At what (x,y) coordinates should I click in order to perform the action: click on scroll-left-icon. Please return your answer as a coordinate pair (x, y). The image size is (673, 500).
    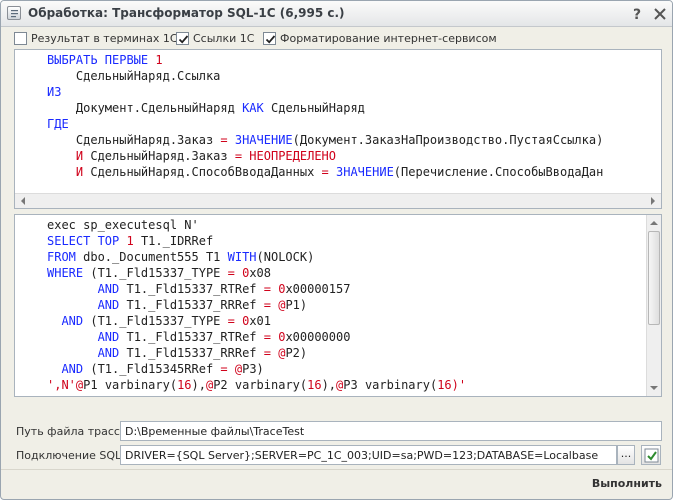
    Looking at the image, I should click on (23, 201).